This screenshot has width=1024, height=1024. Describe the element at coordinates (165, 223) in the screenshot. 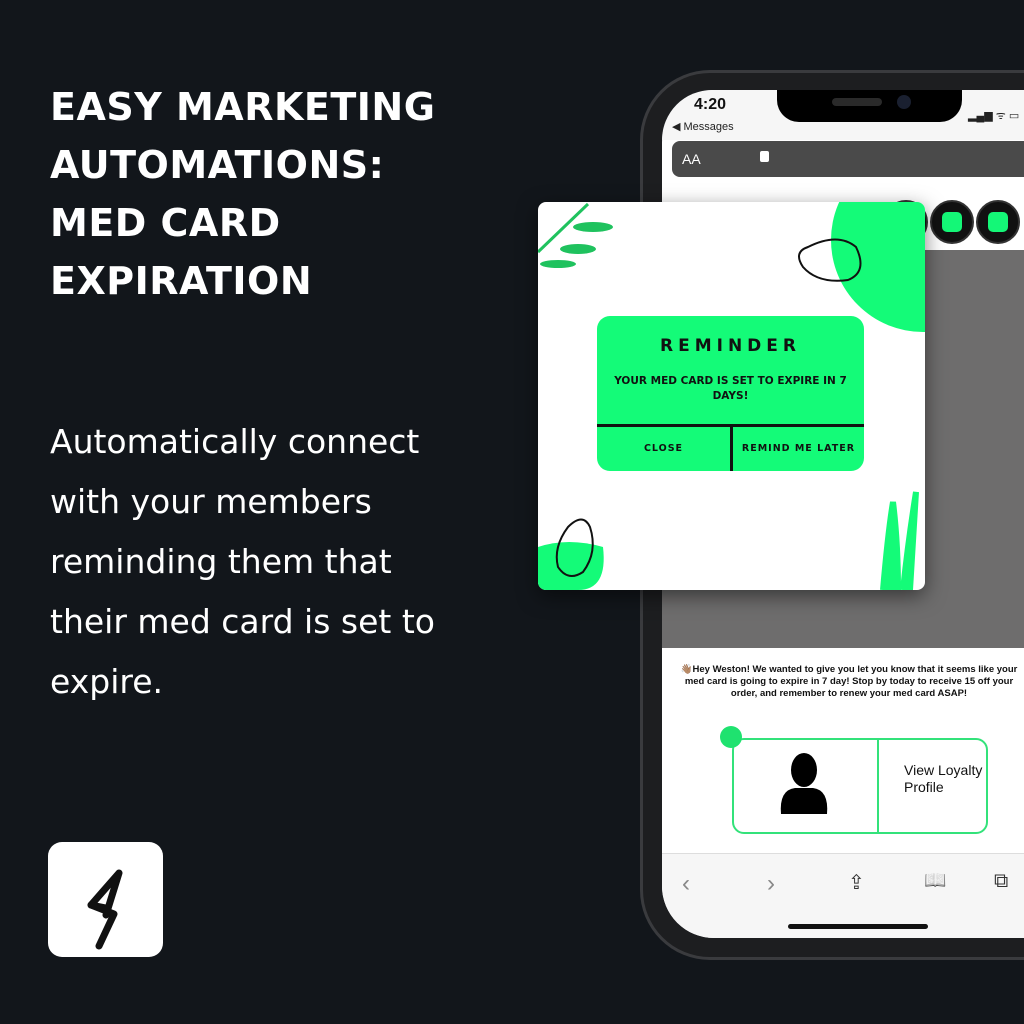

I see `headline-line: Med Card` at that location.